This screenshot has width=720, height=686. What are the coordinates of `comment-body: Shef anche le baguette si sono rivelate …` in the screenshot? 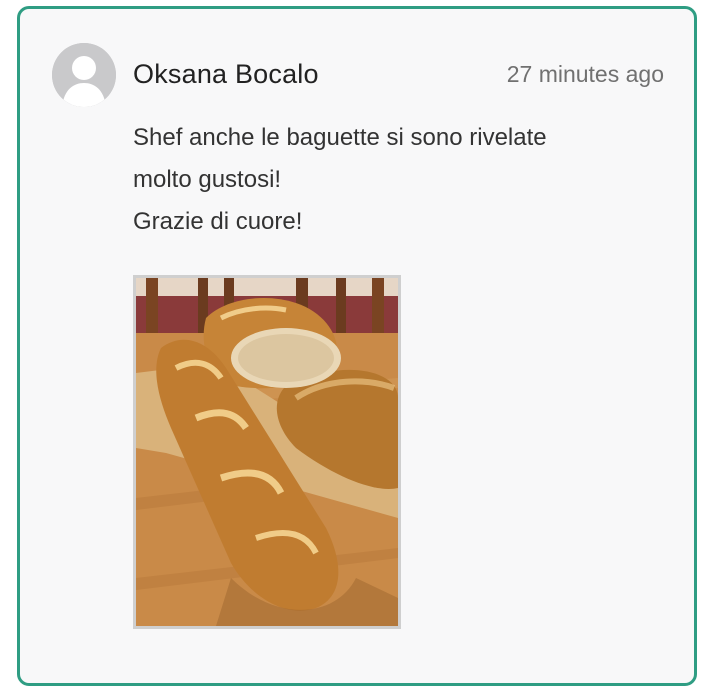 It's located at (393, 180).